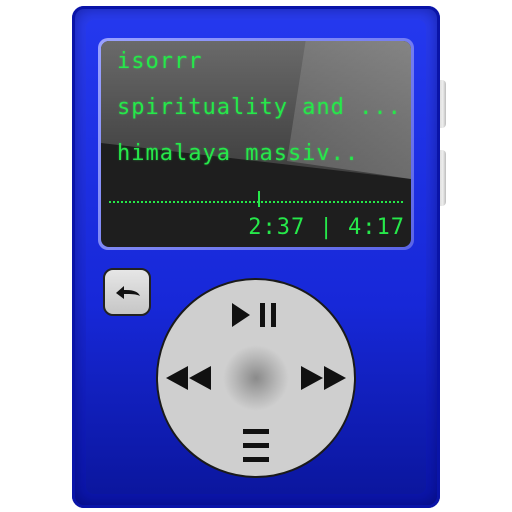 This screenshot has height=512, width=512. I want to click on center-select-button, so click(256, 378).